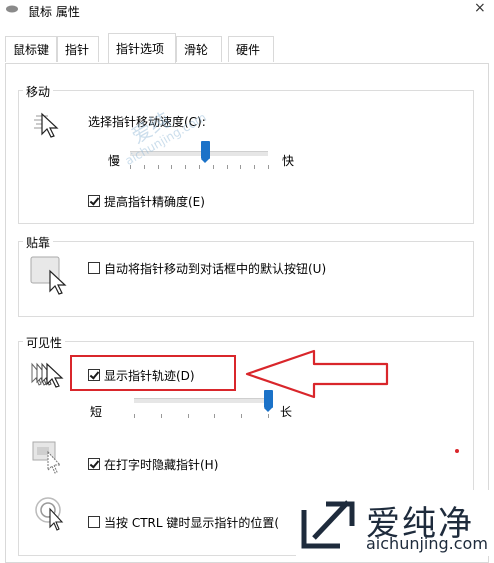 The width and height of the screenshot is (494, 563). What do you see at coordinates (199, 49) in the screenshot?
I see `tab-wheel: 滑轮` at bounding box center [199, 49].